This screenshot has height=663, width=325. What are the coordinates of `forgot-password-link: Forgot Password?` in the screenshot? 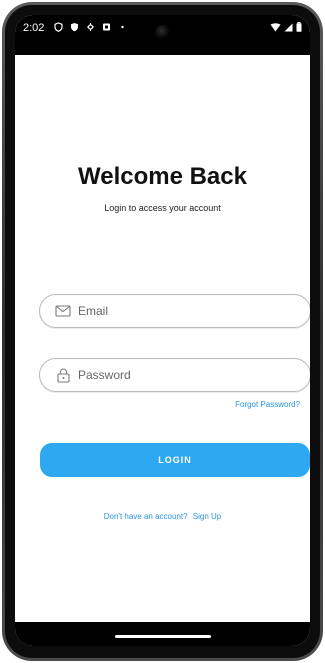 It's located at (267, 404).